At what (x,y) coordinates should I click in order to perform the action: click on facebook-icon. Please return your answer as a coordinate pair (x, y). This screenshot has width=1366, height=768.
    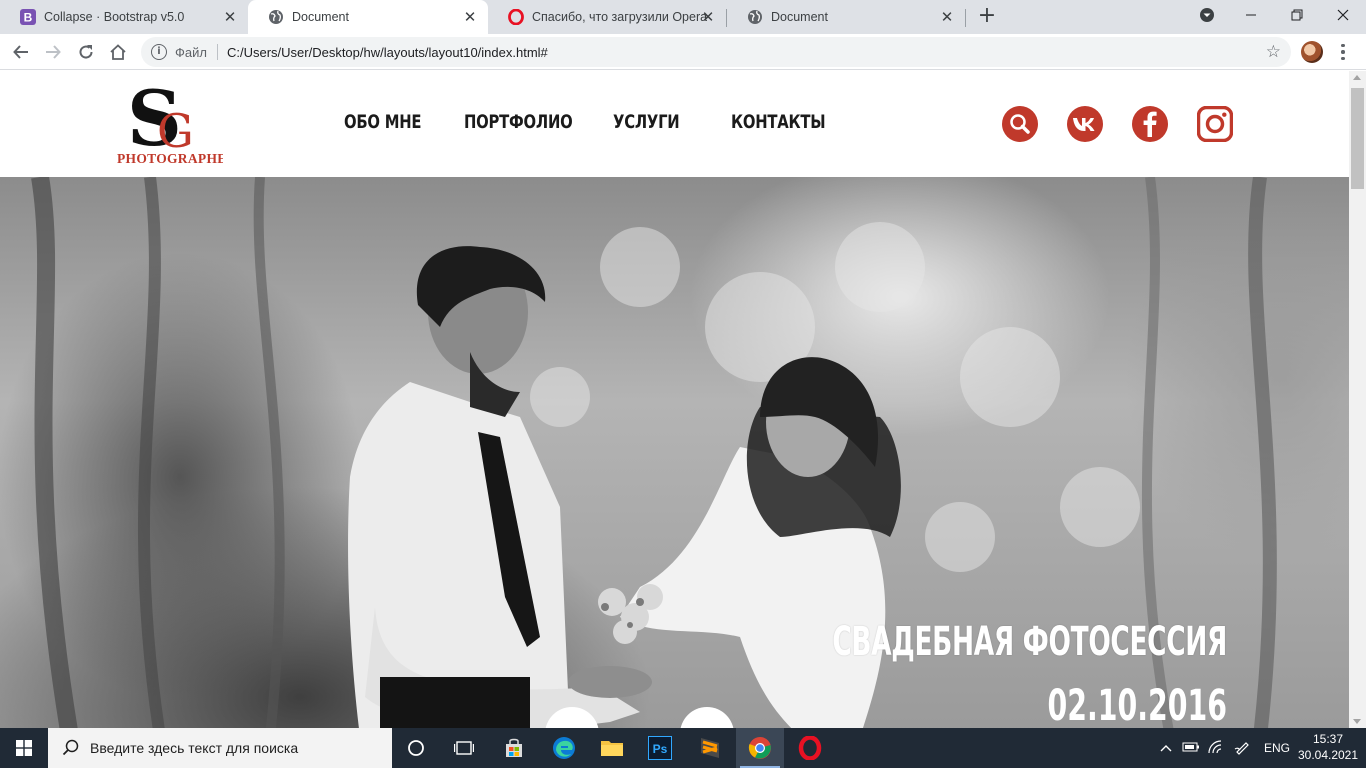
    Looking at the image, I should click on (1150, 124).